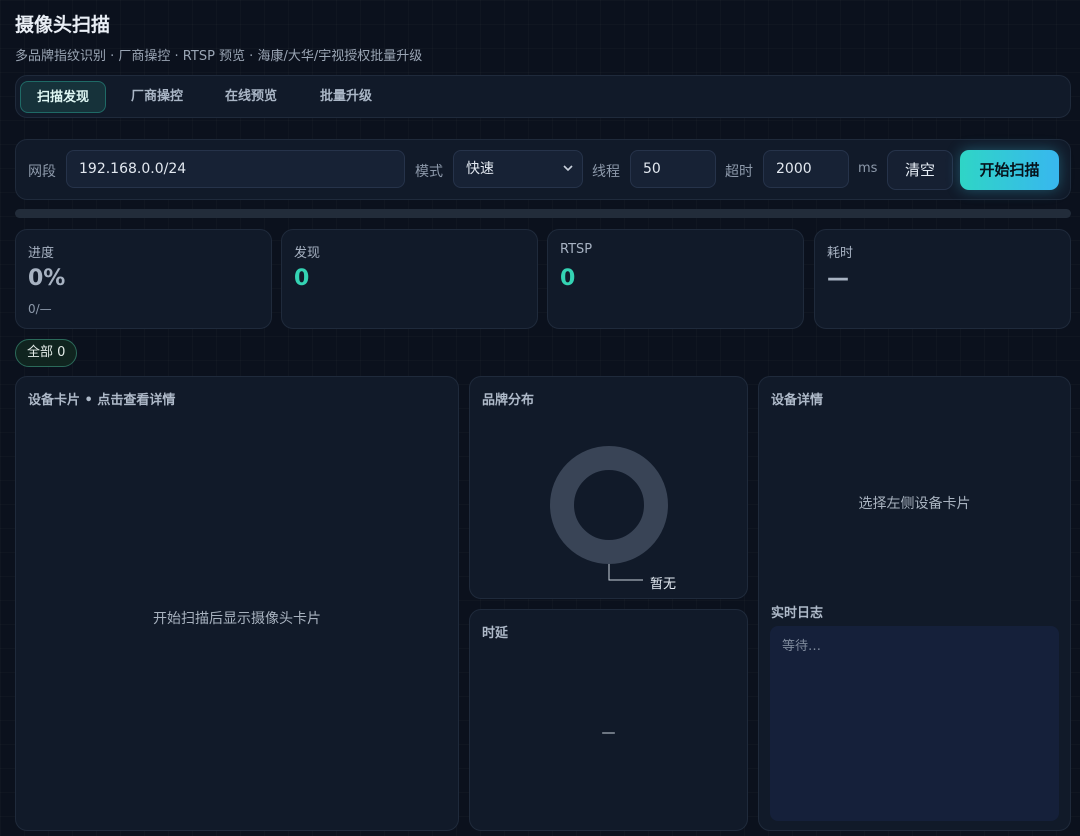  Describe the element at coordinates (675, 279) in the screenshot. I see `stat-rtsp: RTSP 0` at that location.